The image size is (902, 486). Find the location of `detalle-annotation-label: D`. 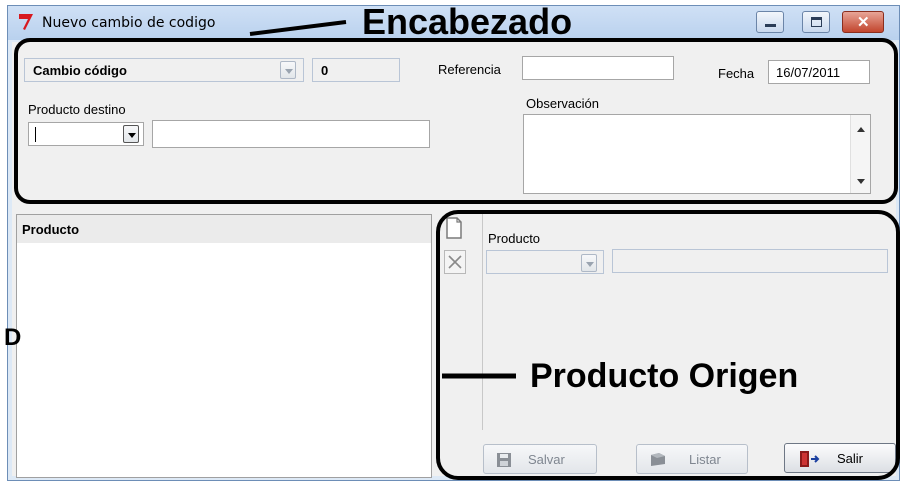

detalle-annotation-label: D is located at coordinates (13, 337).